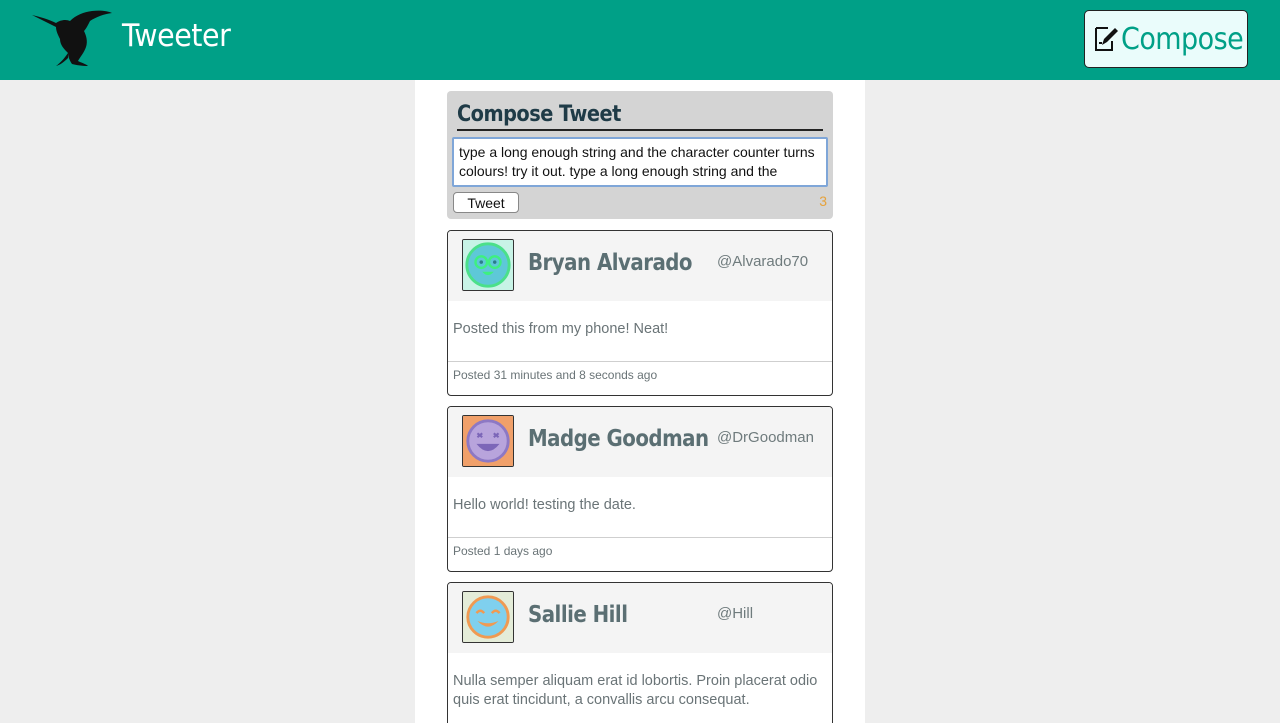 The height and width of the screenshot is (723, 1280). I want to click on top-navbar: Tweeter Compose, so click(640, 40).